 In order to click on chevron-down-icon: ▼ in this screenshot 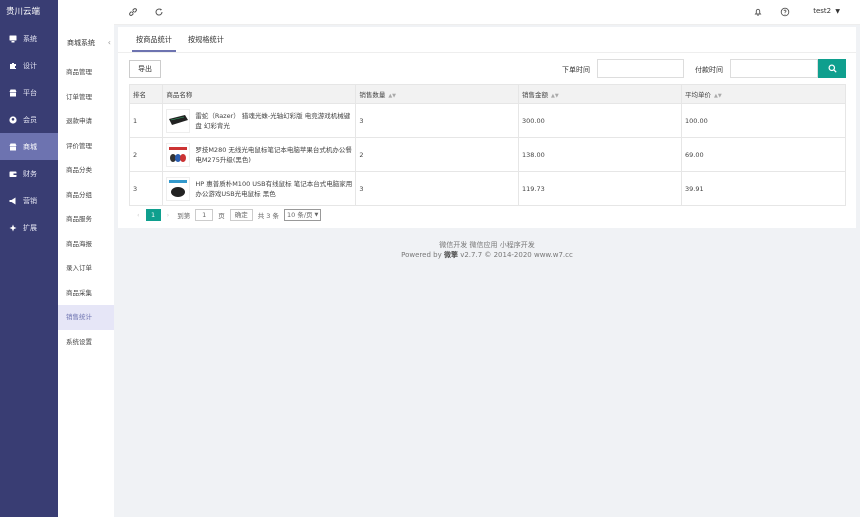, I will do `click(316, 215)`.